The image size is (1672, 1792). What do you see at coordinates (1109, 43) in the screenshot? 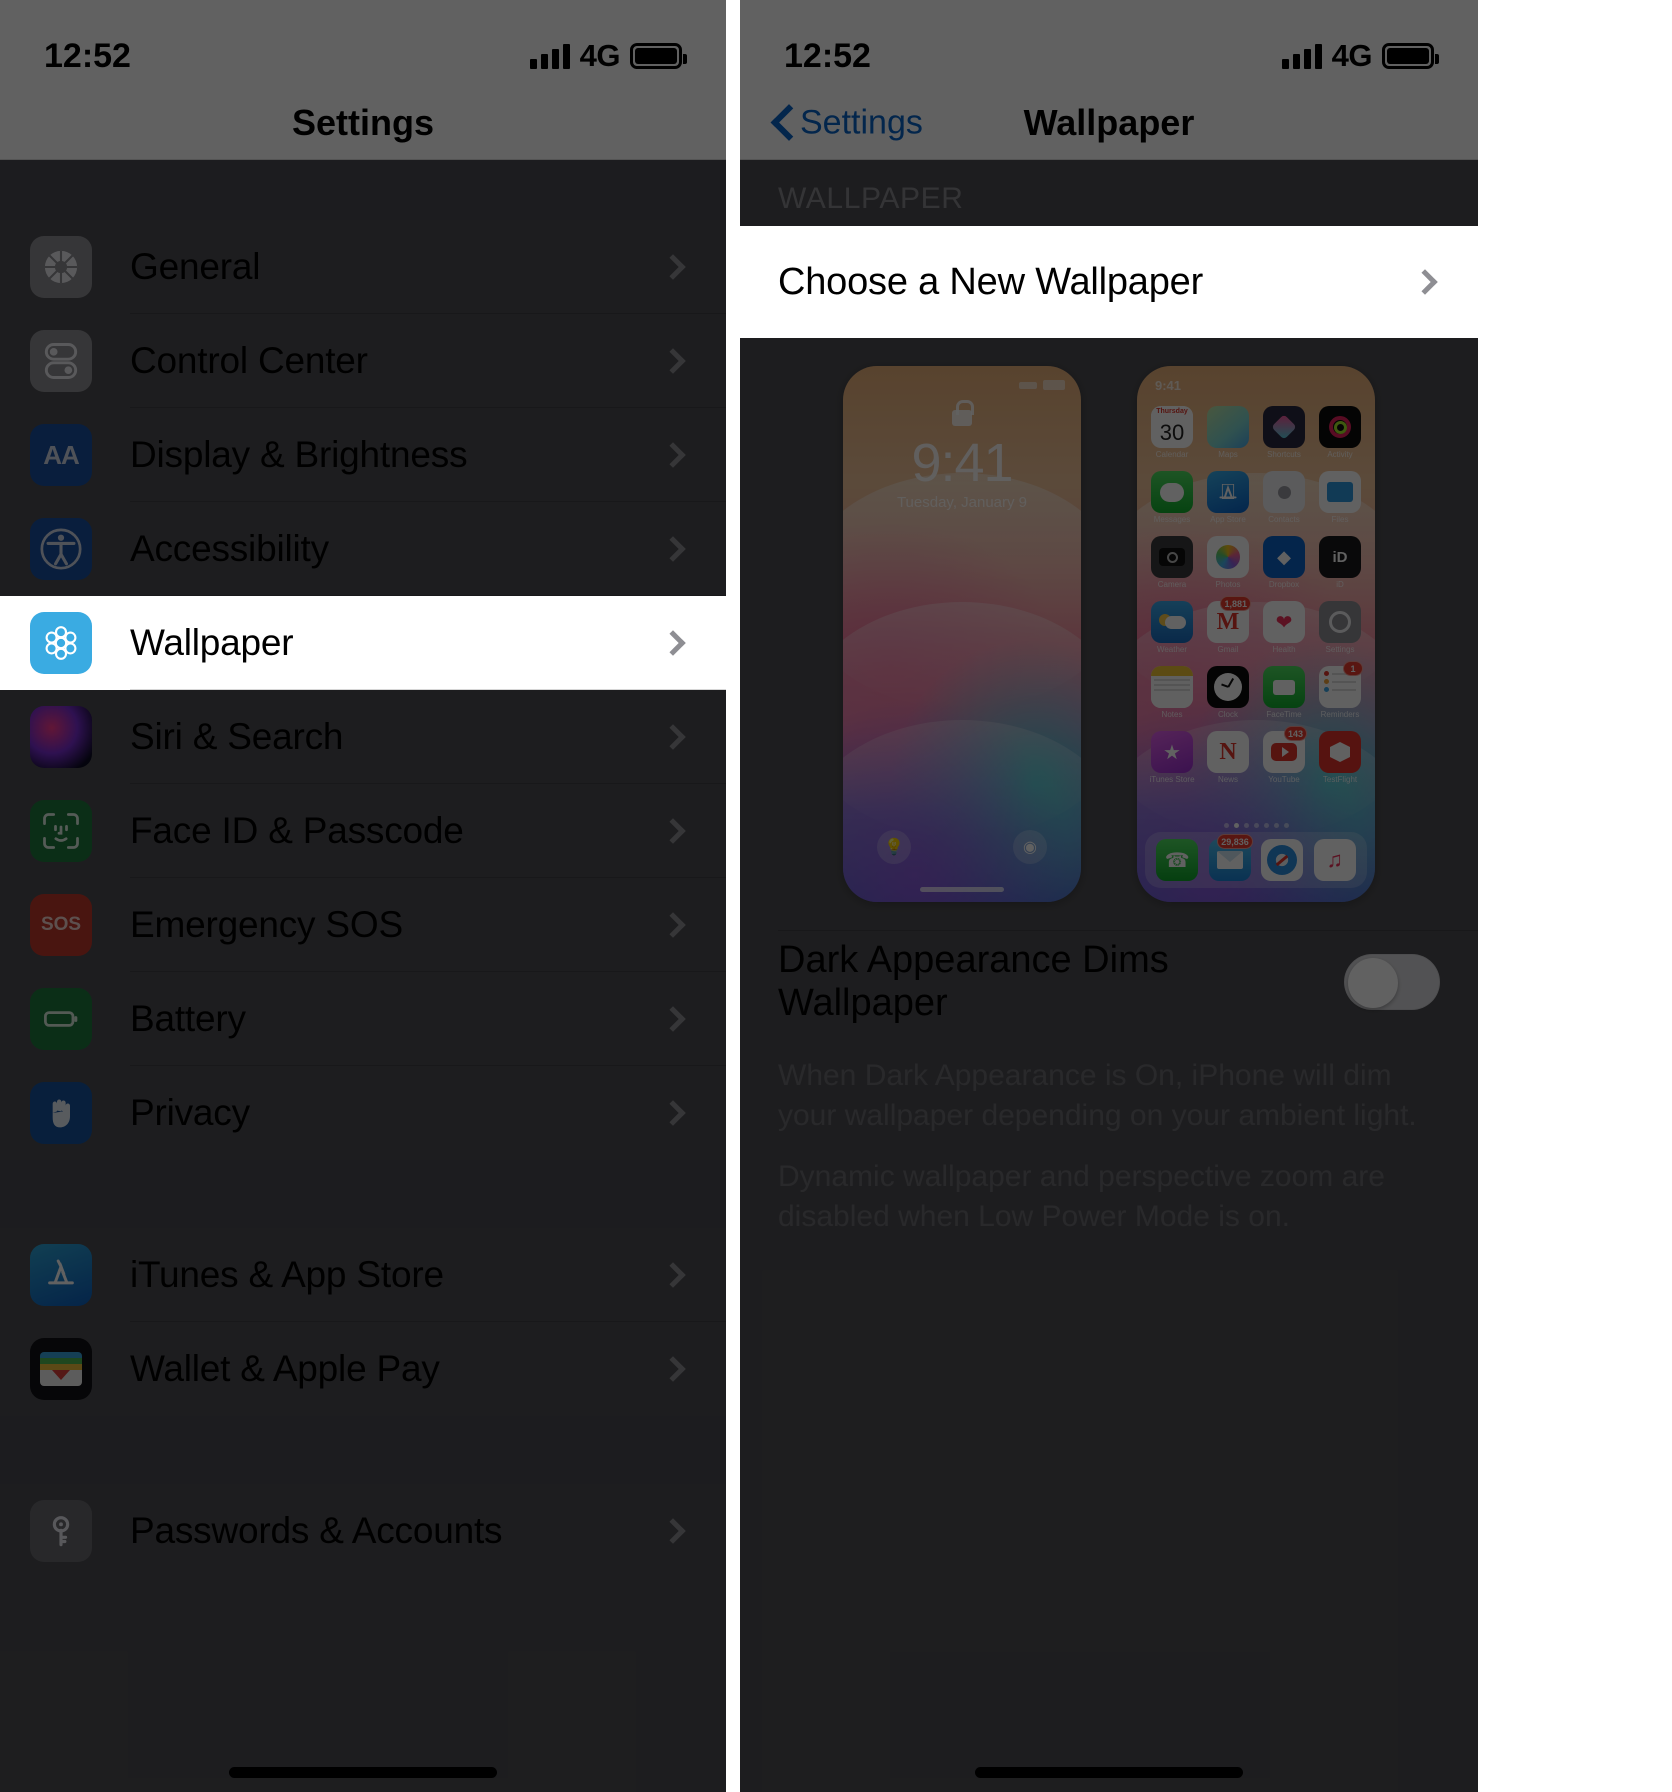
I see `status-bar-right: 12:52 4G` at bounding box center [1109, 43].